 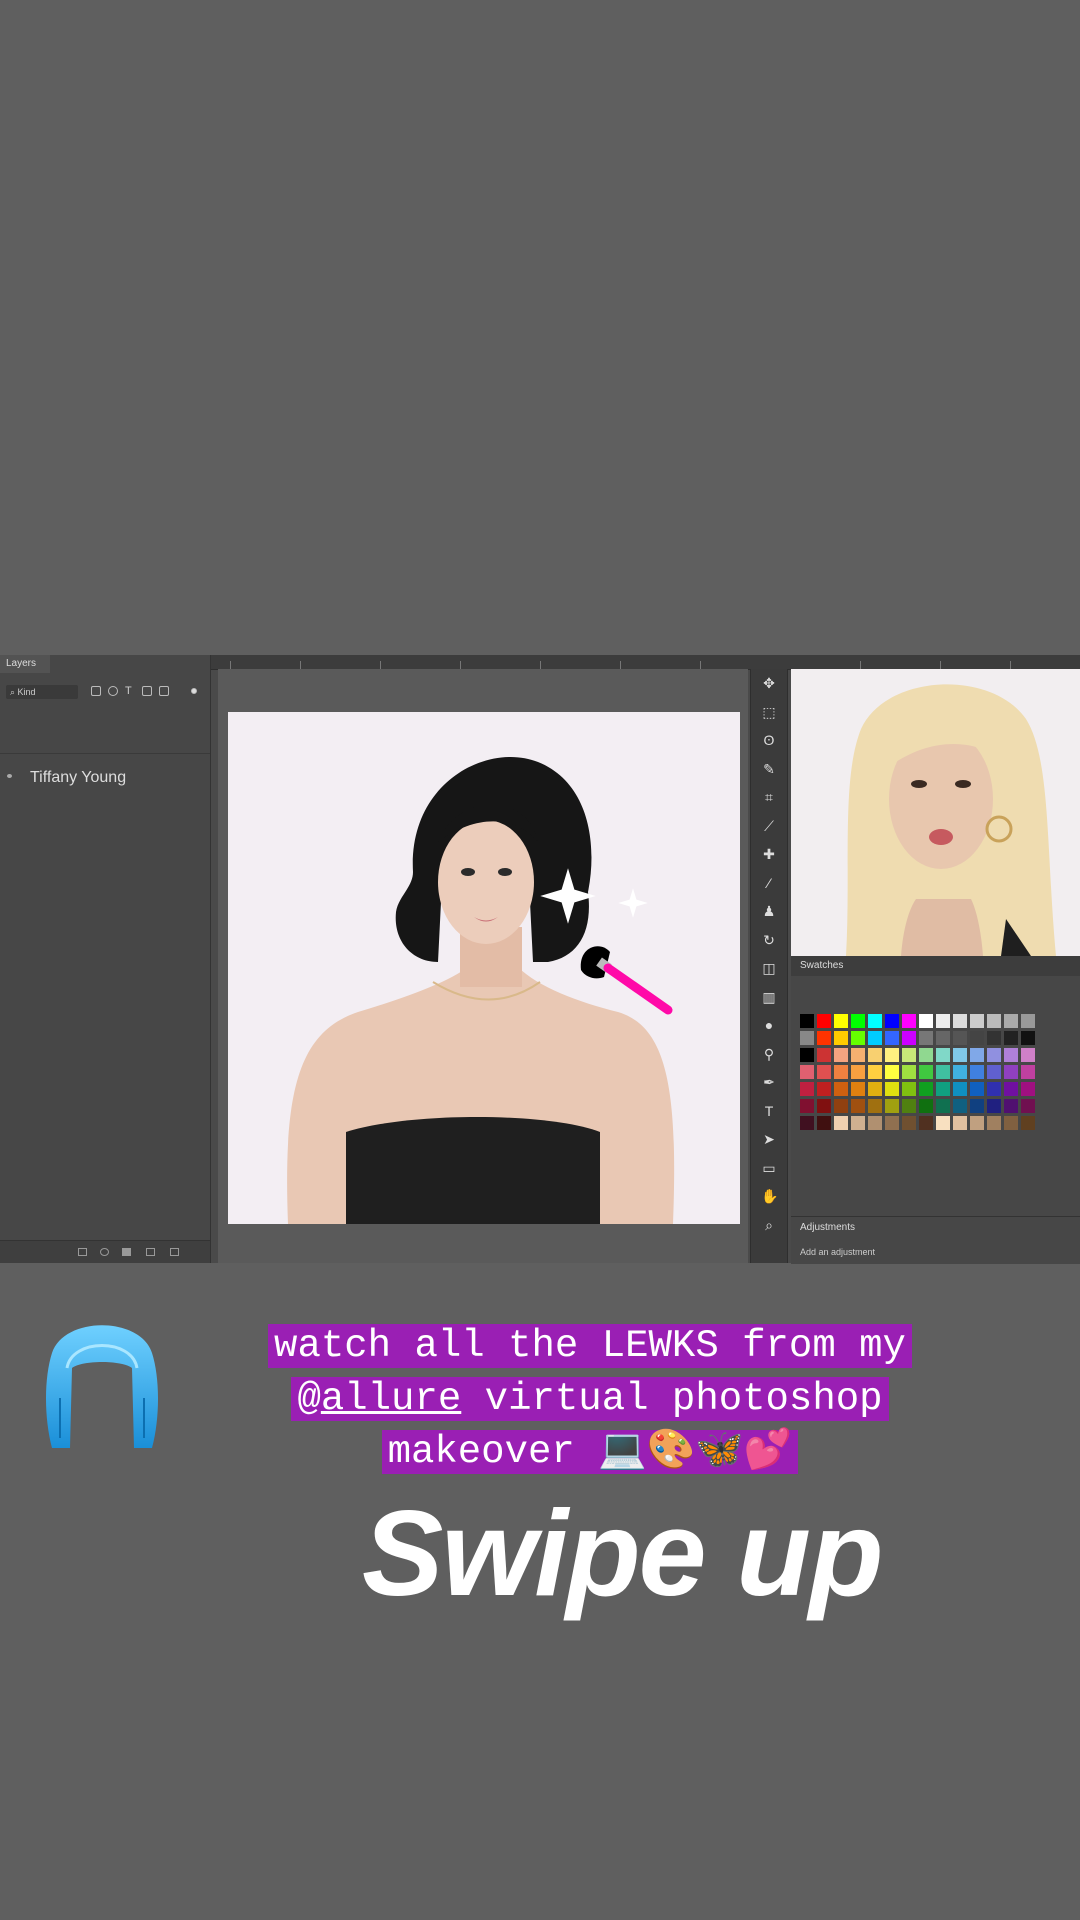 I want to click on new-adjustment-icon, so click(x=104, y=1252).